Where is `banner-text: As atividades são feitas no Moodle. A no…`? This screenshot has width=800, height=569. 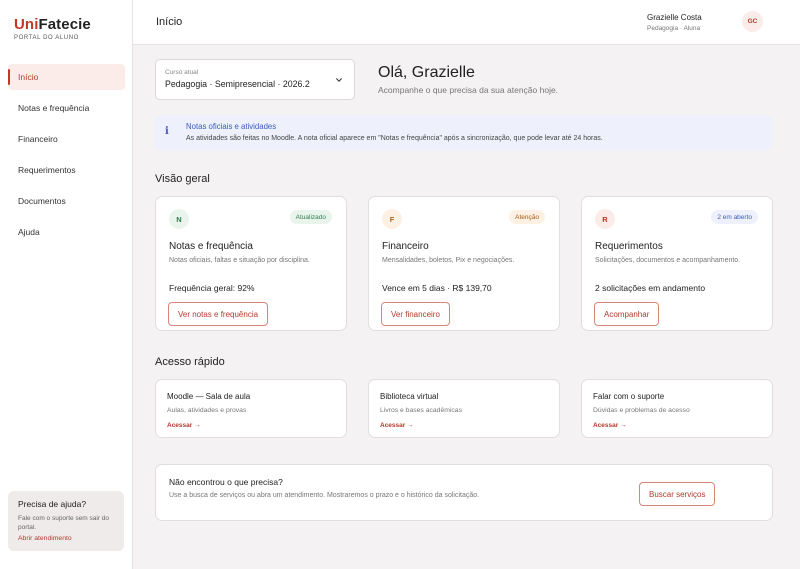
banner-text: As atividades são feitas no Moodle. A no… is located at coordinates (394, 138).